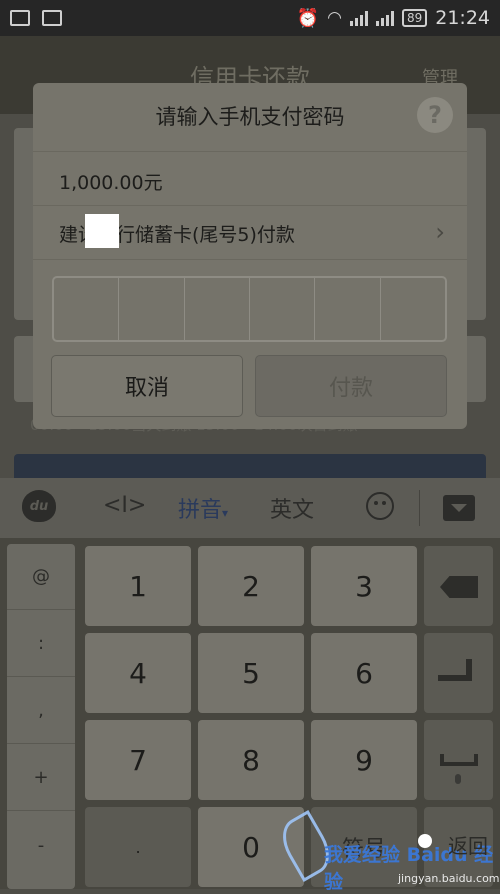  I want to click on password-input, so click(249, 309).